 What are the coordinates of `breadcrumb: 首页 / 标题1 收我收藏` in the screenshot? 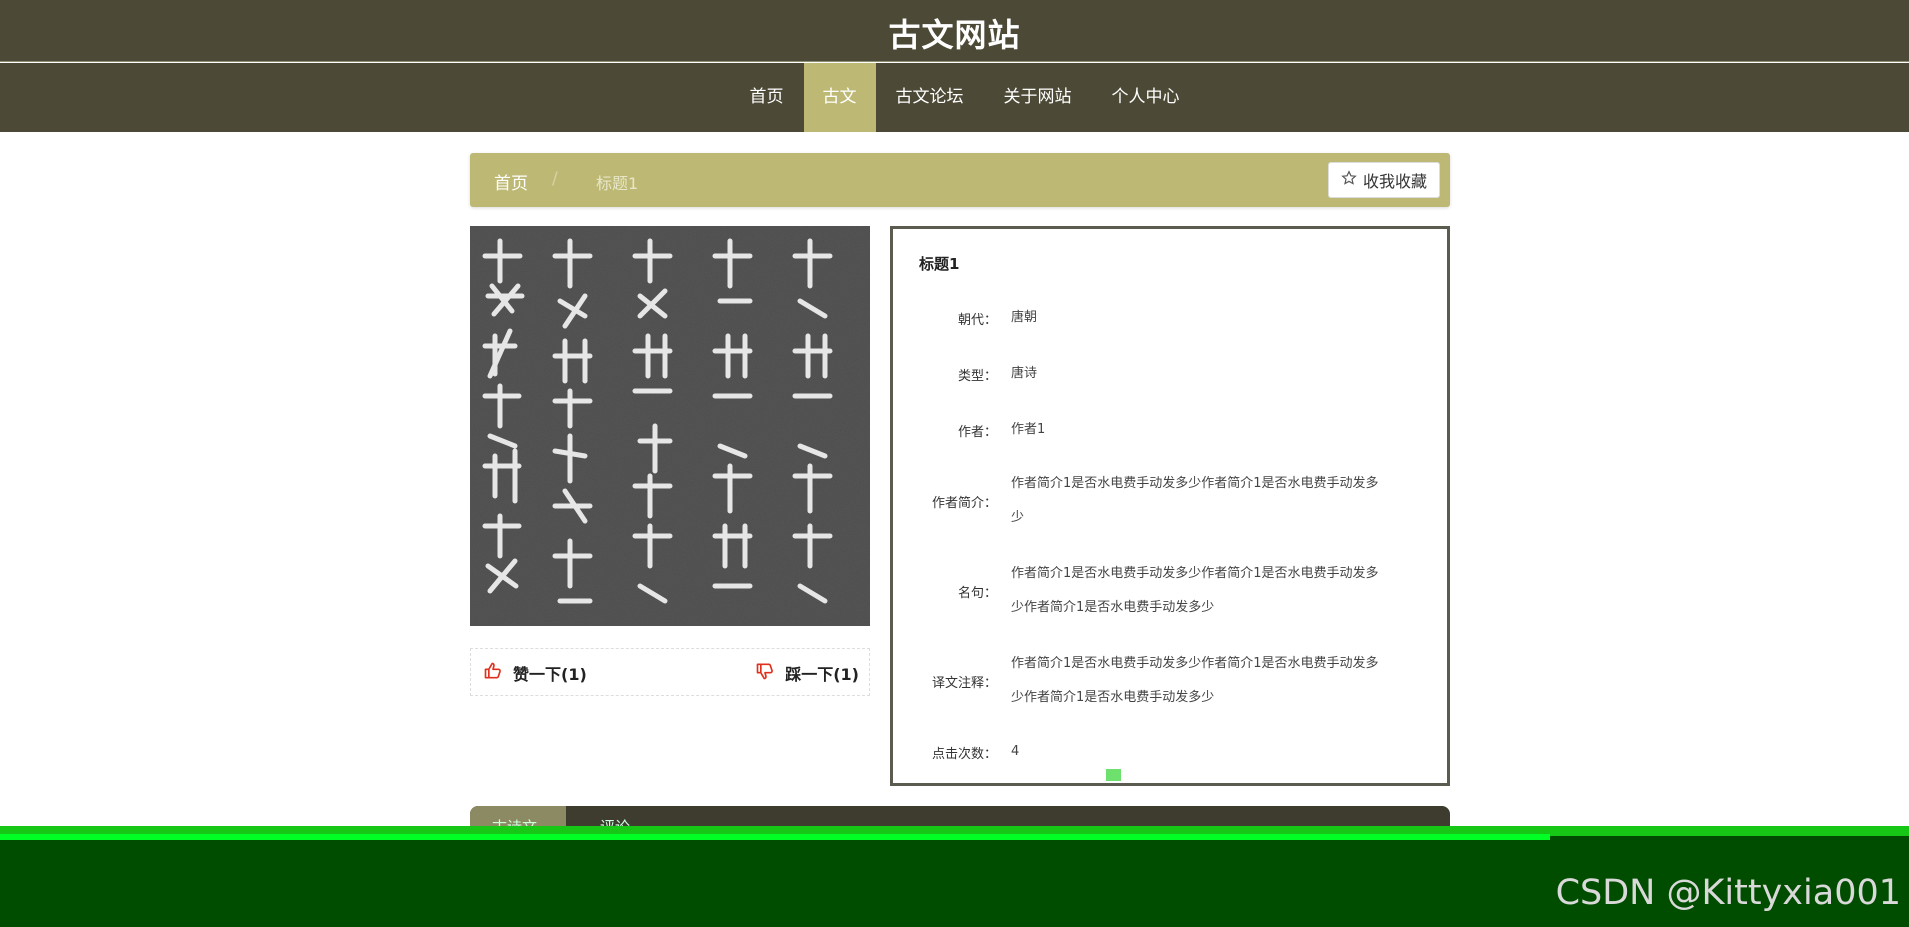 It's located at (960, 180).